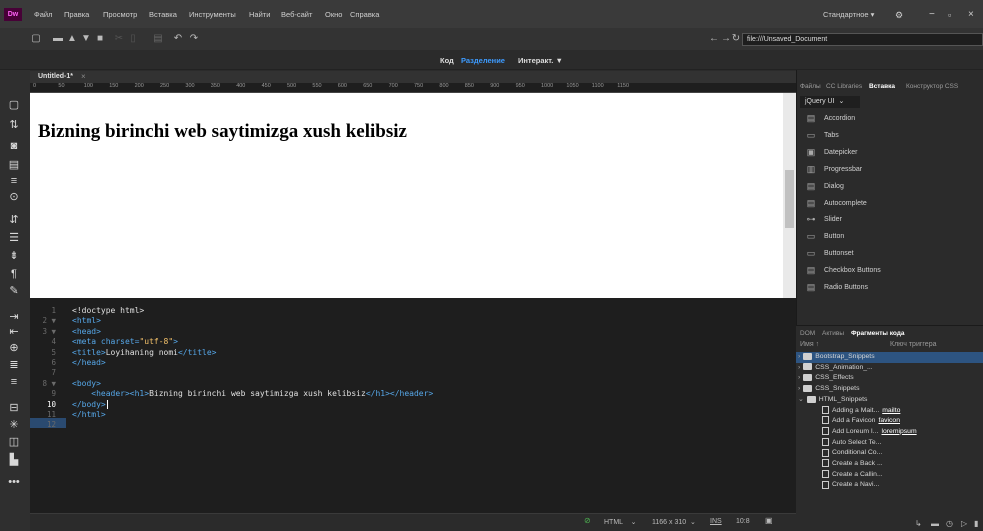 The image size is (983, 531). Describe the element at coordinates (862, 39) in the screenshot. I see `address-field: file:///Unsaved_Document` at that location.